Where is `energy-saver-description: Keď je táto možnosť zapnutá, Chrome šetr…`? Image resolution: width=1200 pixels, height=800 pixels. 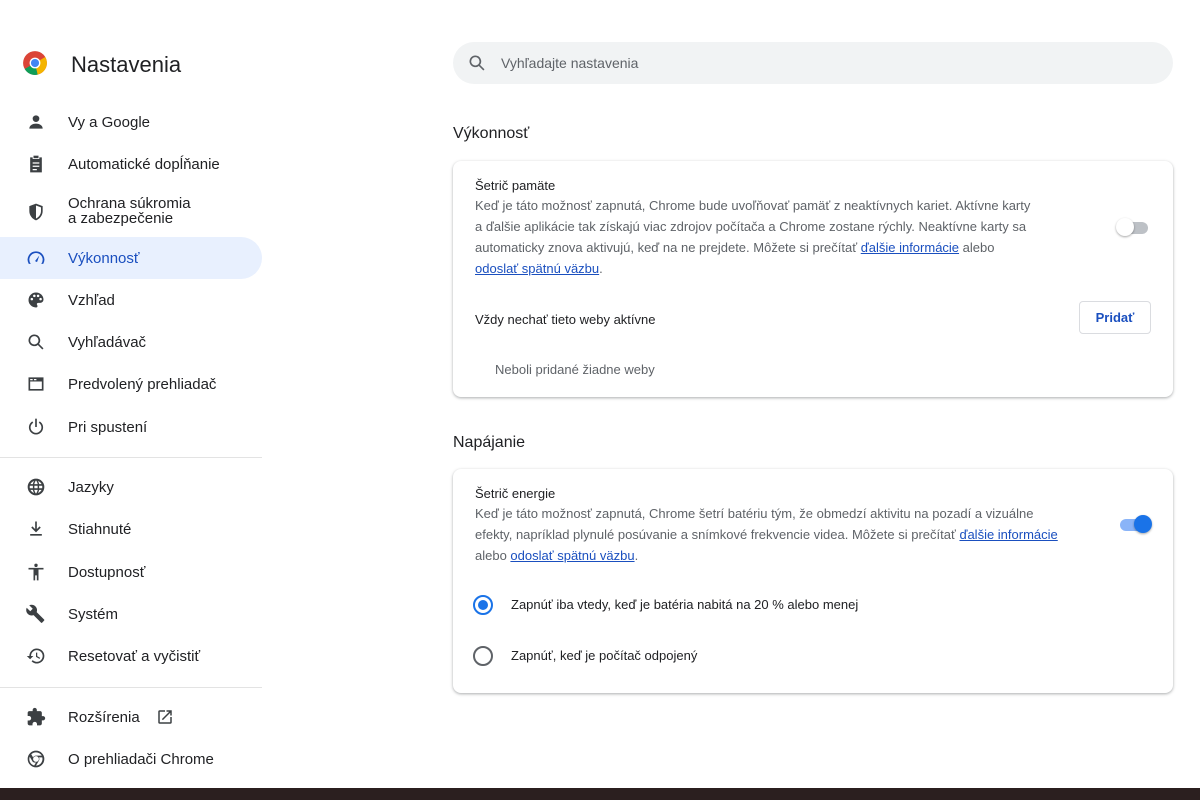
energy-saver-description: Keď je táto možnosť zapnutá, Chrome šetr… is located at coordinates (790, 534).